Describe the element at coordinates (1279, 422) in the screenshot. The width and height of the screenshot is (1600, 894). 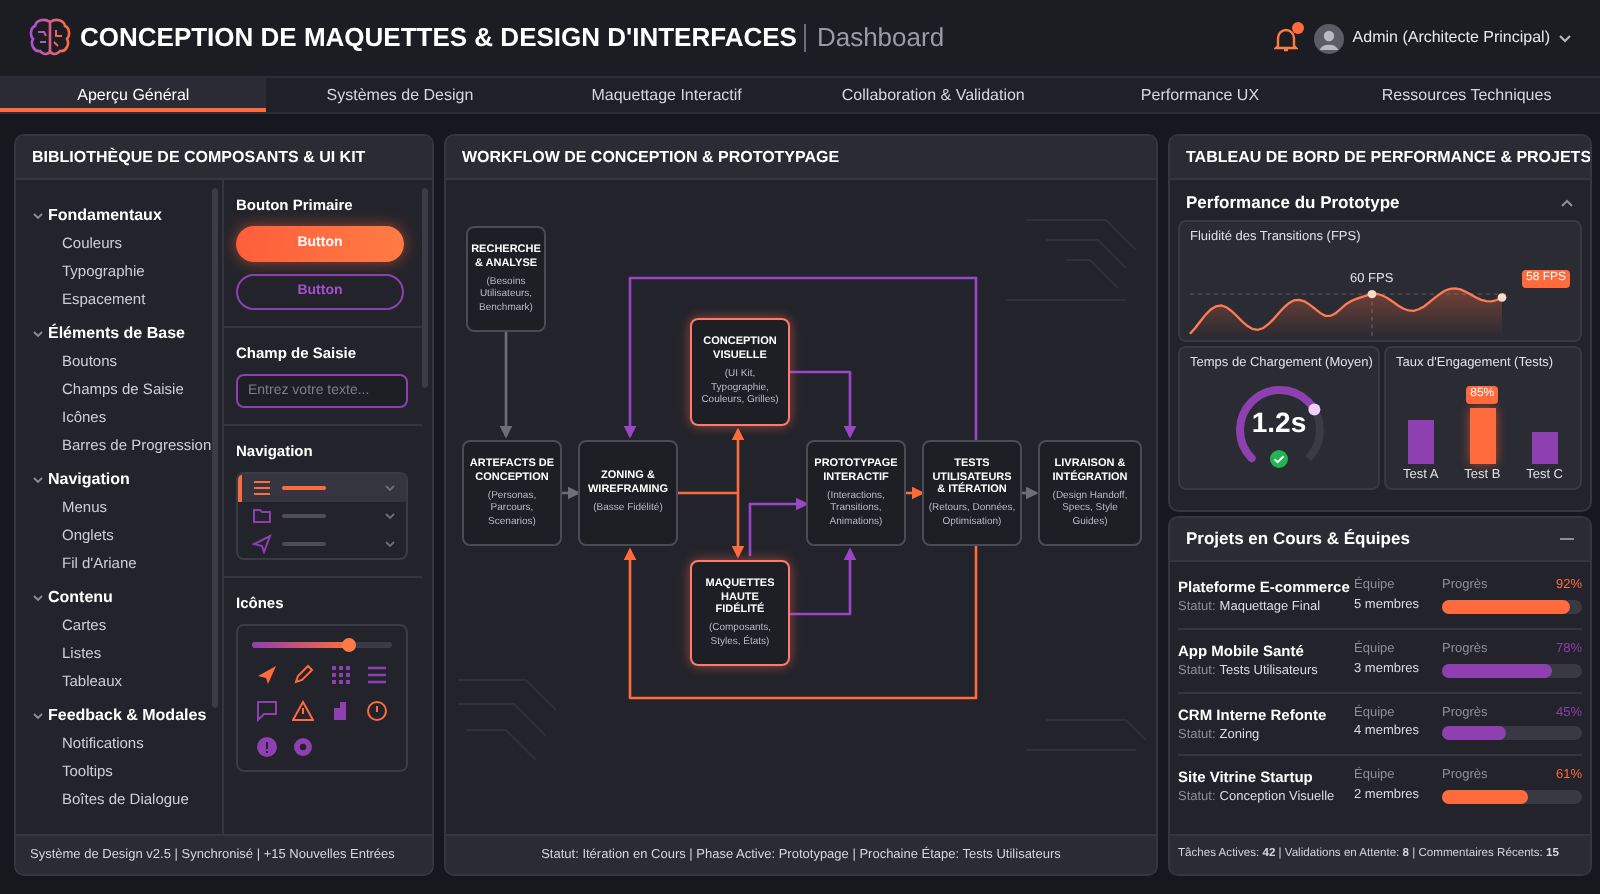
I see `gauge-value: 1.2s` at that location.